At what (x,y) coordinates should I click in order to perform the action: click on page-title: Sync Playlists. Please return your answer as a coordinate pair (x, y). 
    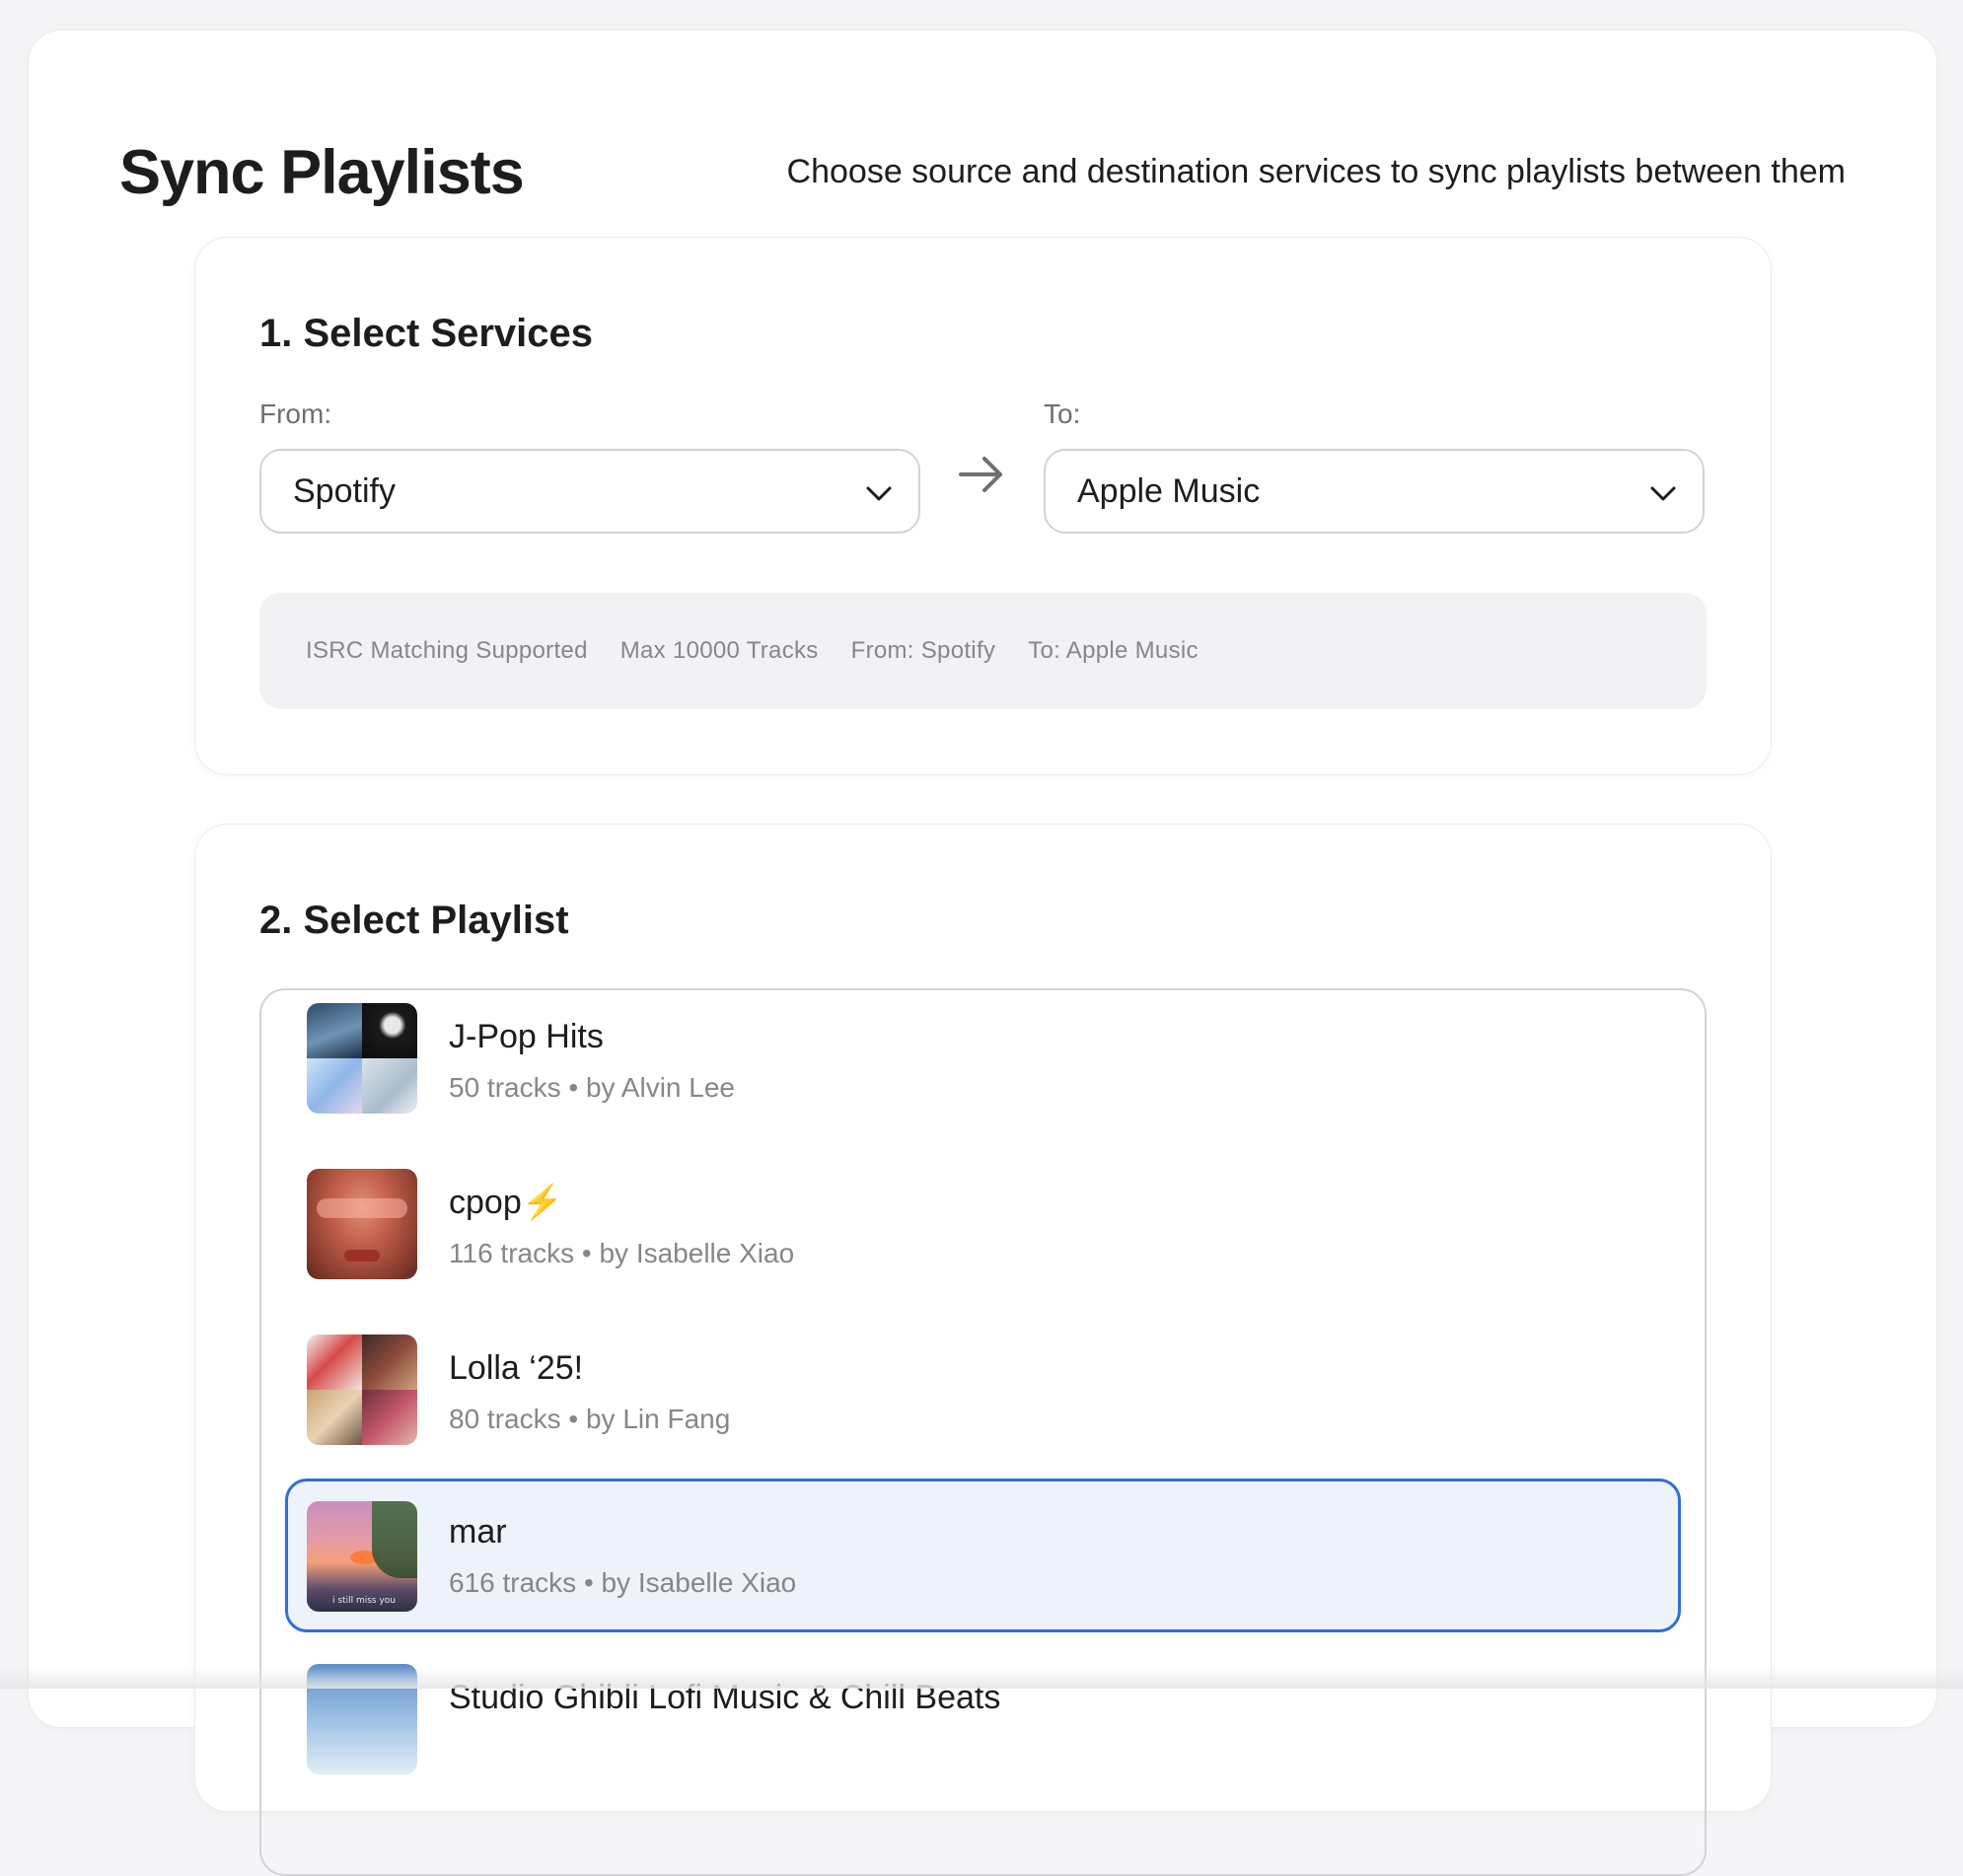
    Looking at the image, I should click on (322, 172).